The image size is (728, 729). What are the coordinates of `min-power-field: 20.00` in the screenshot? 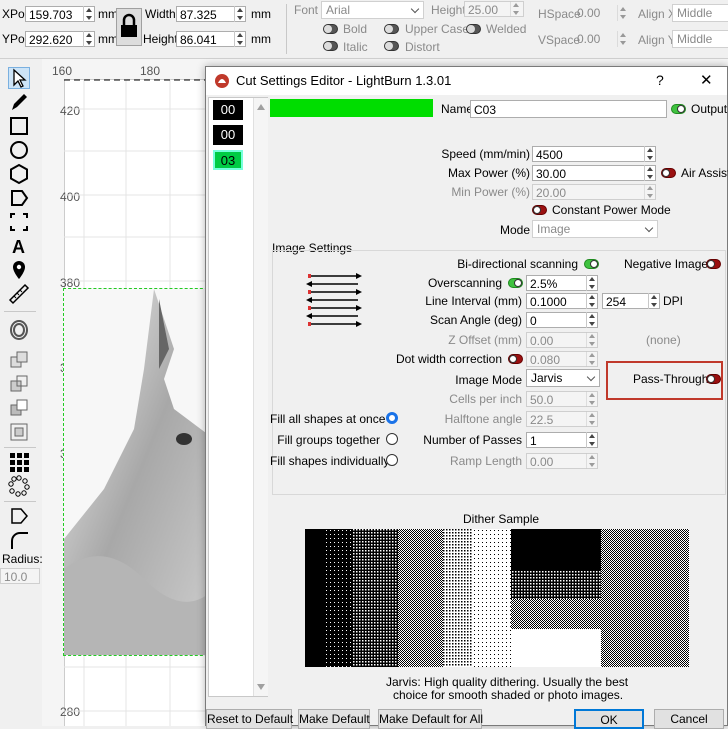 It's located at (594, 192).